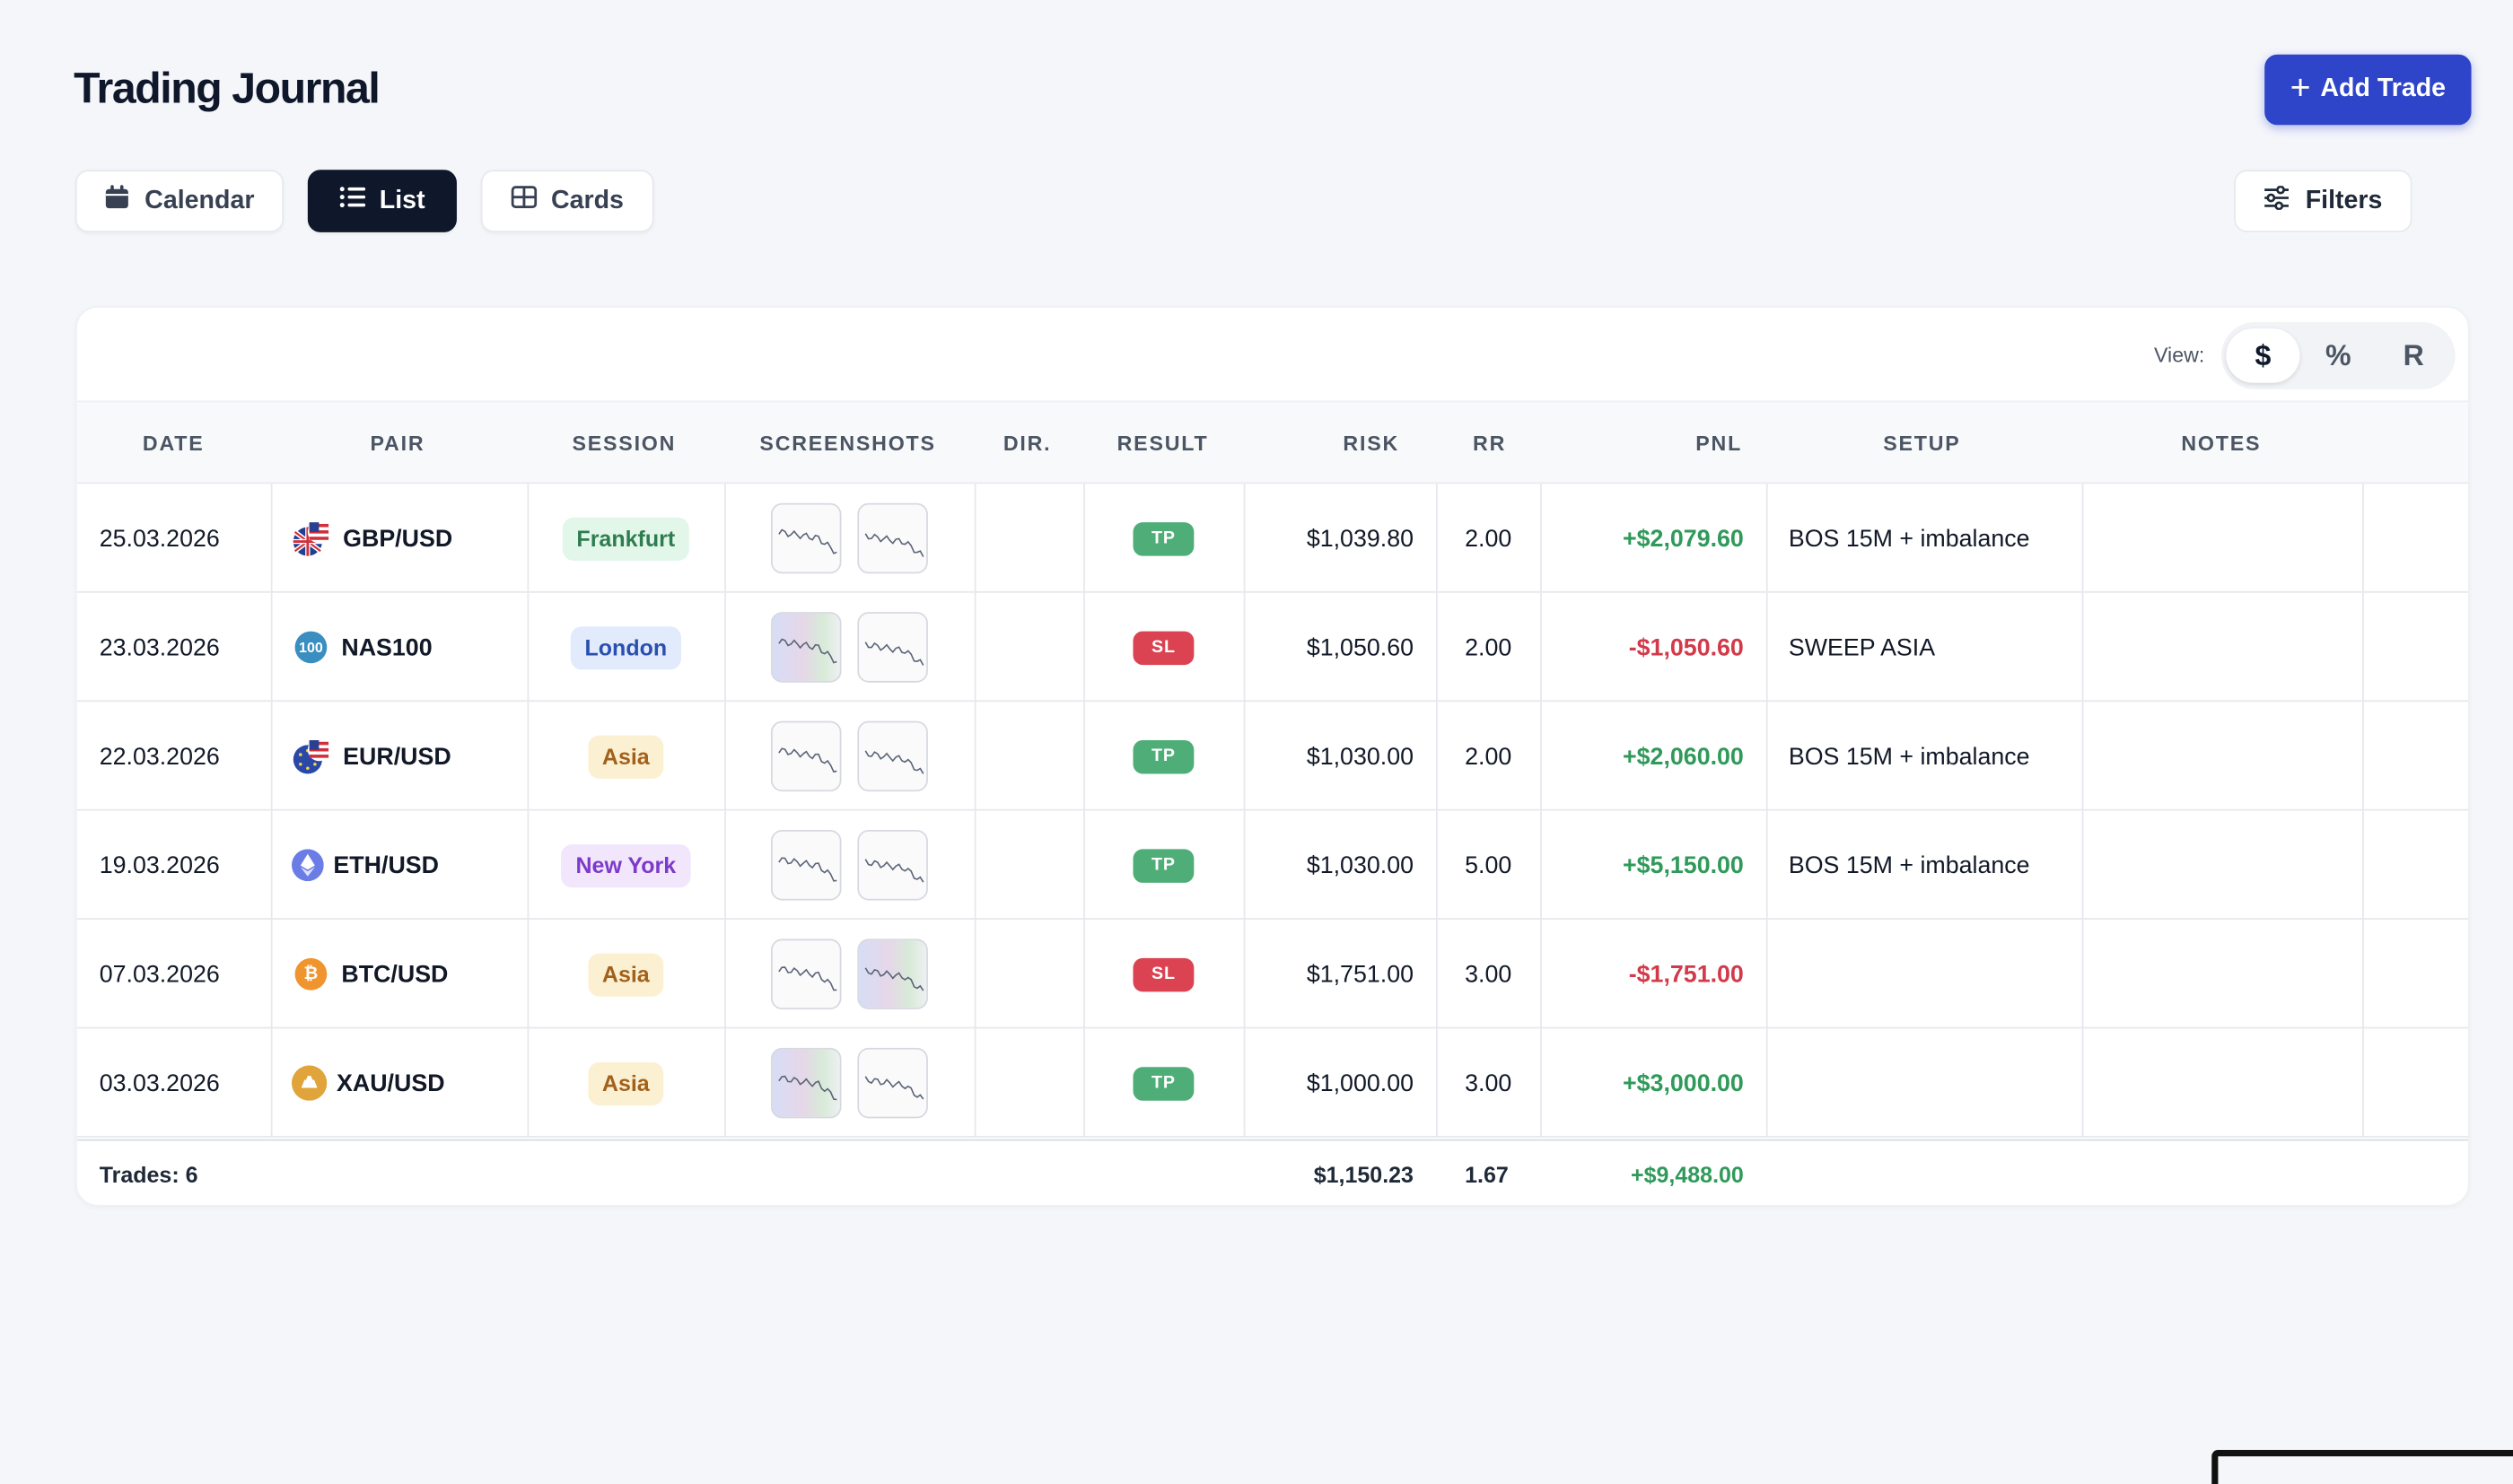 The width and height of the screenshot is (2513, 1484). I want to click on preview-thumbnail, so click(2362, 1467).